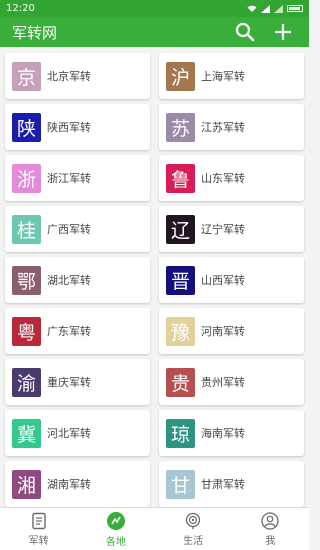 The image size is (320, 550). I want to click on region-card: 粤广东军转, so click(77, 331).